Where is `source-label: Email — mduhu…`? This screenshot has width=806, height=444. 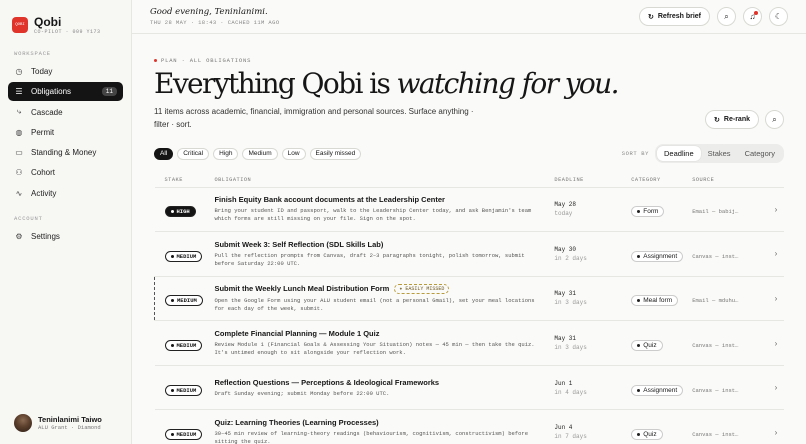
source-label: Email — mduhu… is located at coordinates (715, 301).